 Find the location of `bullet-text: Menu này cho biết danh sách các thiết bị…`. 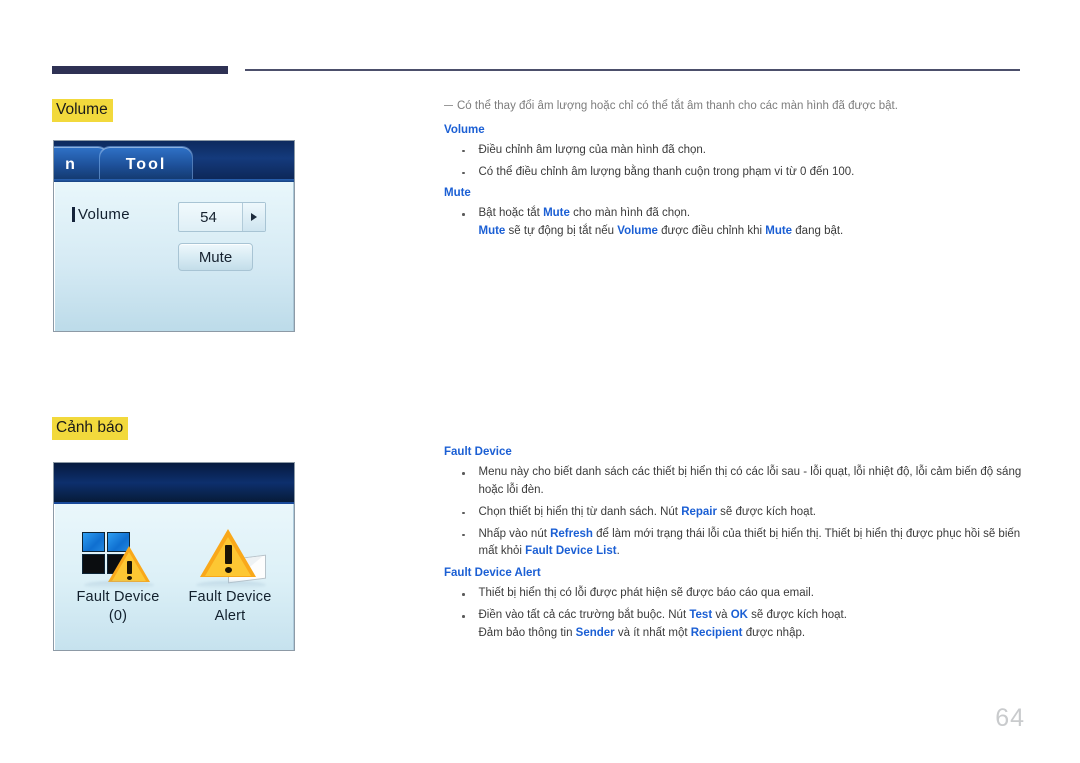

bullet-text: Menu này cho biết danh sách các thiết bị… is located at coordinates (750, 481).